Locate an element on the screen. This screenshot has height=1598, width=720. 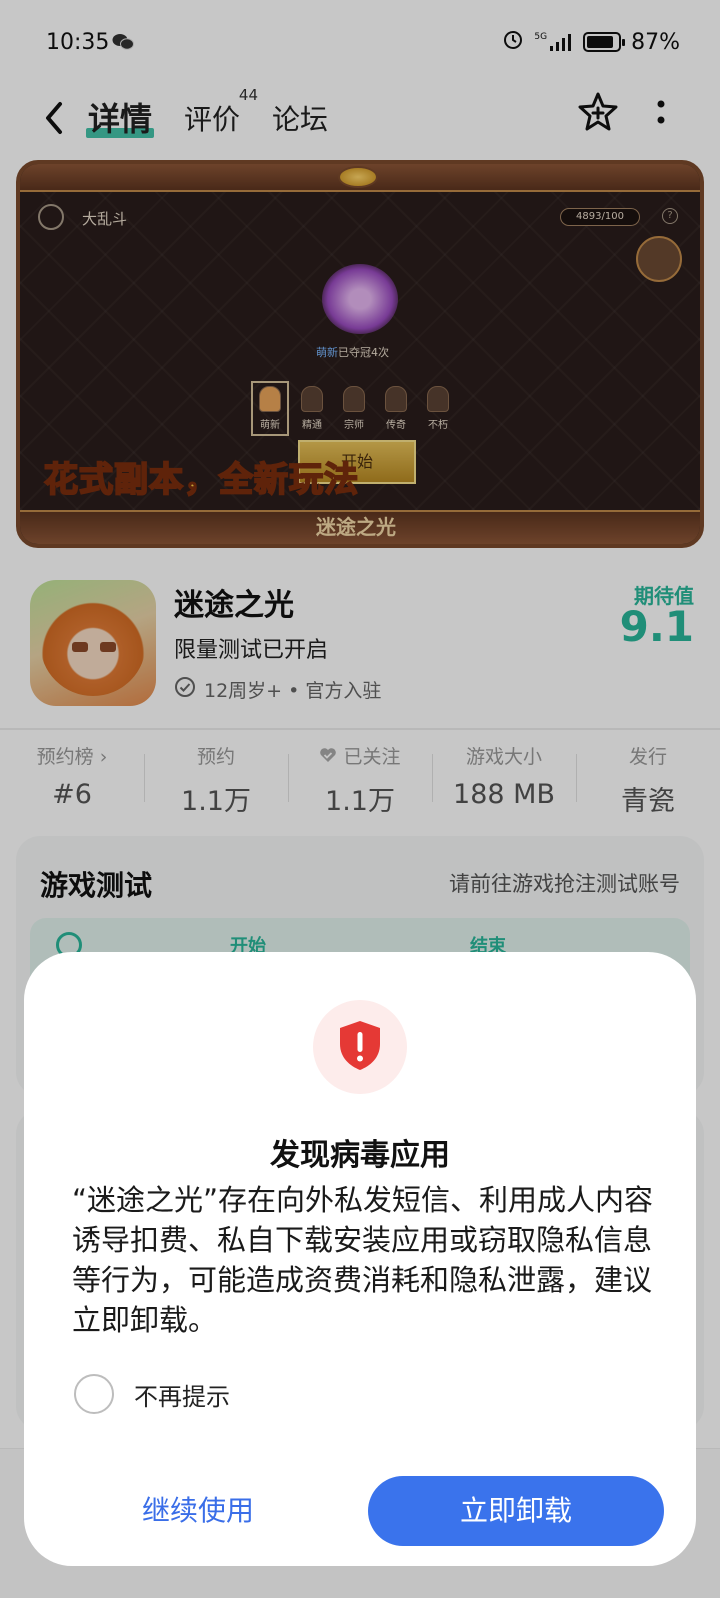
uninstall-now-button: 立即卸载 is located at coordinates (516, 1511).